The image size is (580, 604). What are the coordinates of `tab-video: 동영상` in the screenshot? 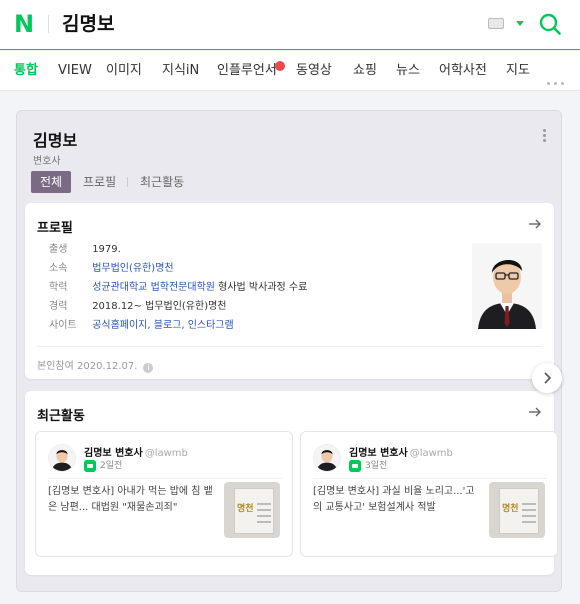 It's located at (314, 71).